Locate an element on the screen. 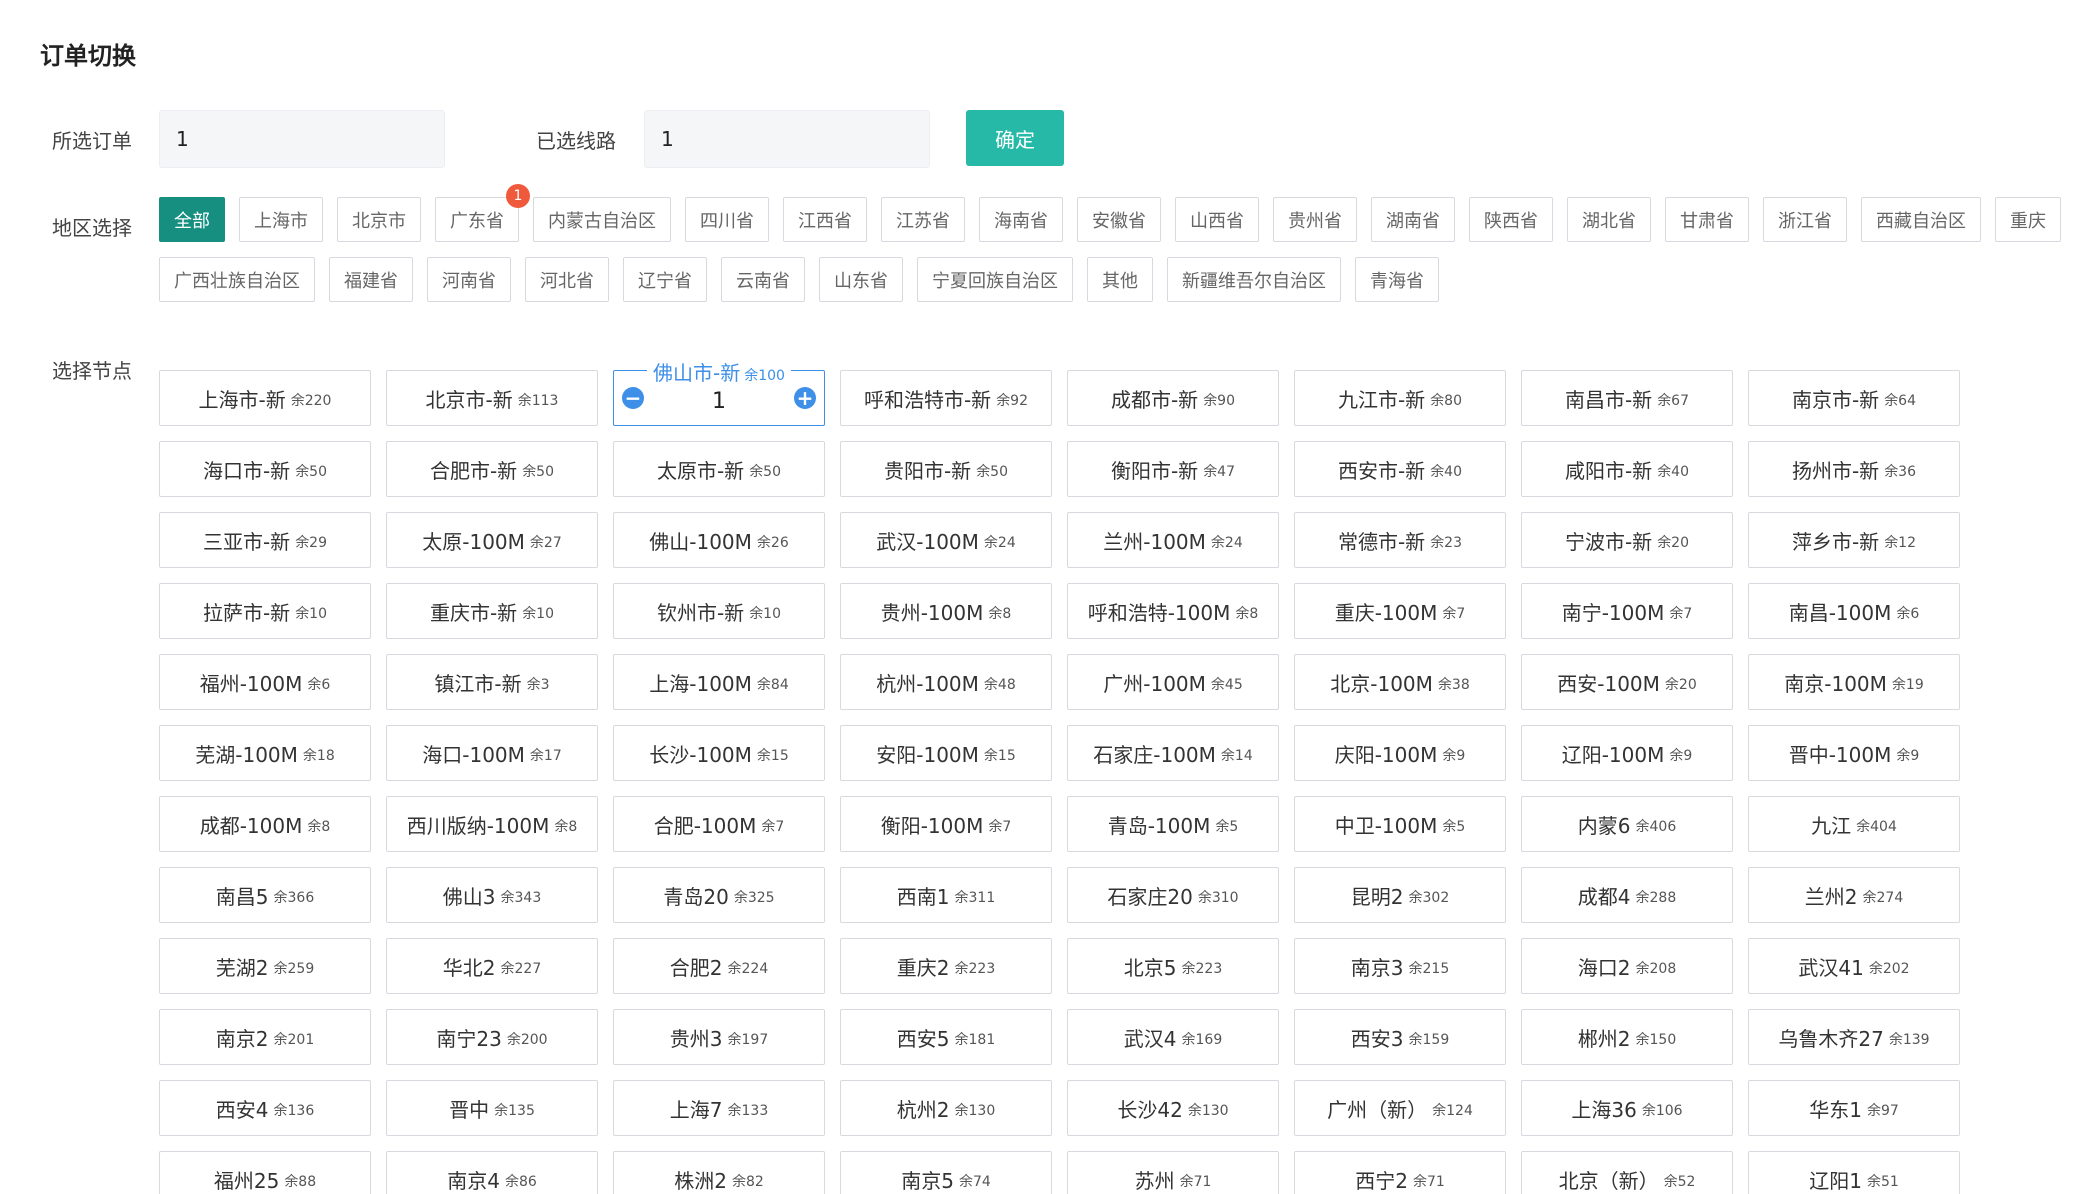 The height and width of the screenshot is (1194, 2097). region-tag: 江苏省 is located at coordinates (923, 219).